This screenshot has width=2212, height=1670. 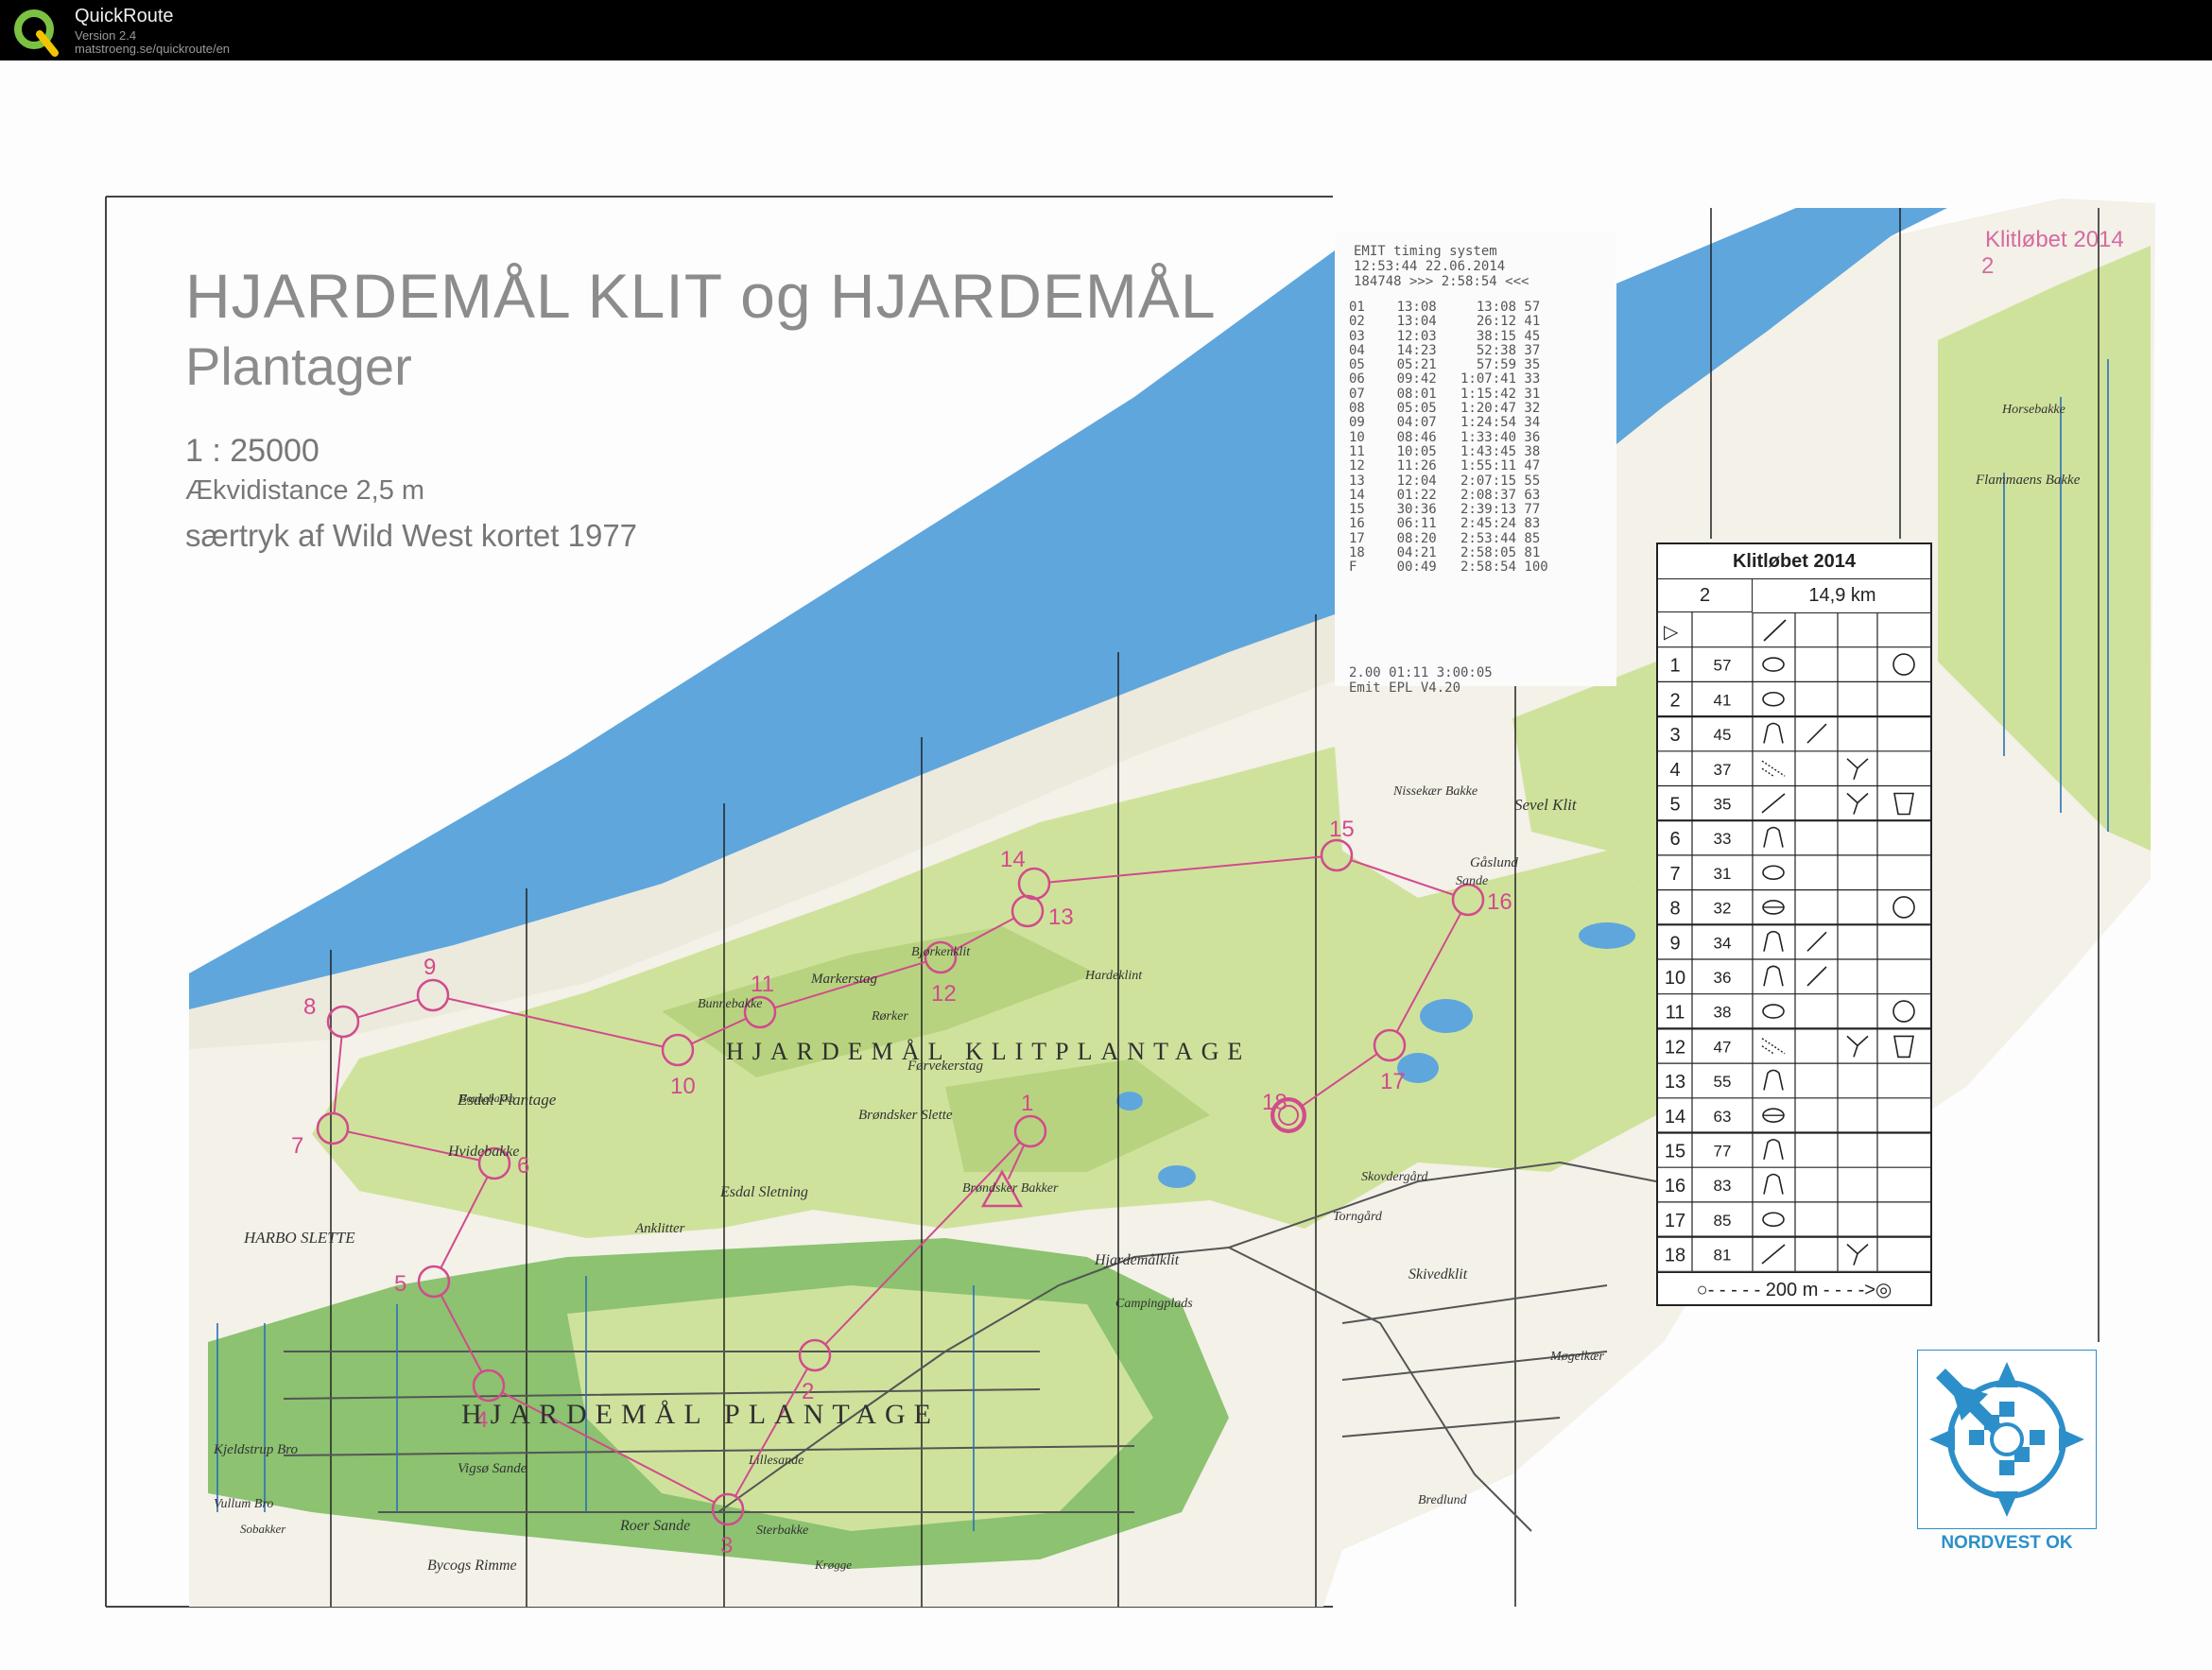 What do you see at coordinates (1445, 481) in the screenshot?
I see `split-row: 13 12:04 2:07:15 55` at bounding box center [1445, 481].